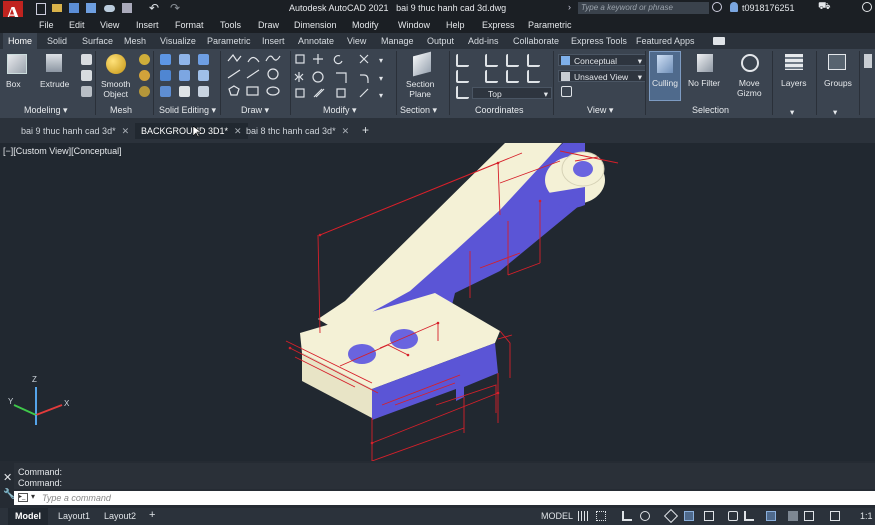 This screenshot has height=525, width=875. What do you see at coordinates (627, 516) in the screenshot?
I see `ortho-icon` at bounding box center [627, 516].